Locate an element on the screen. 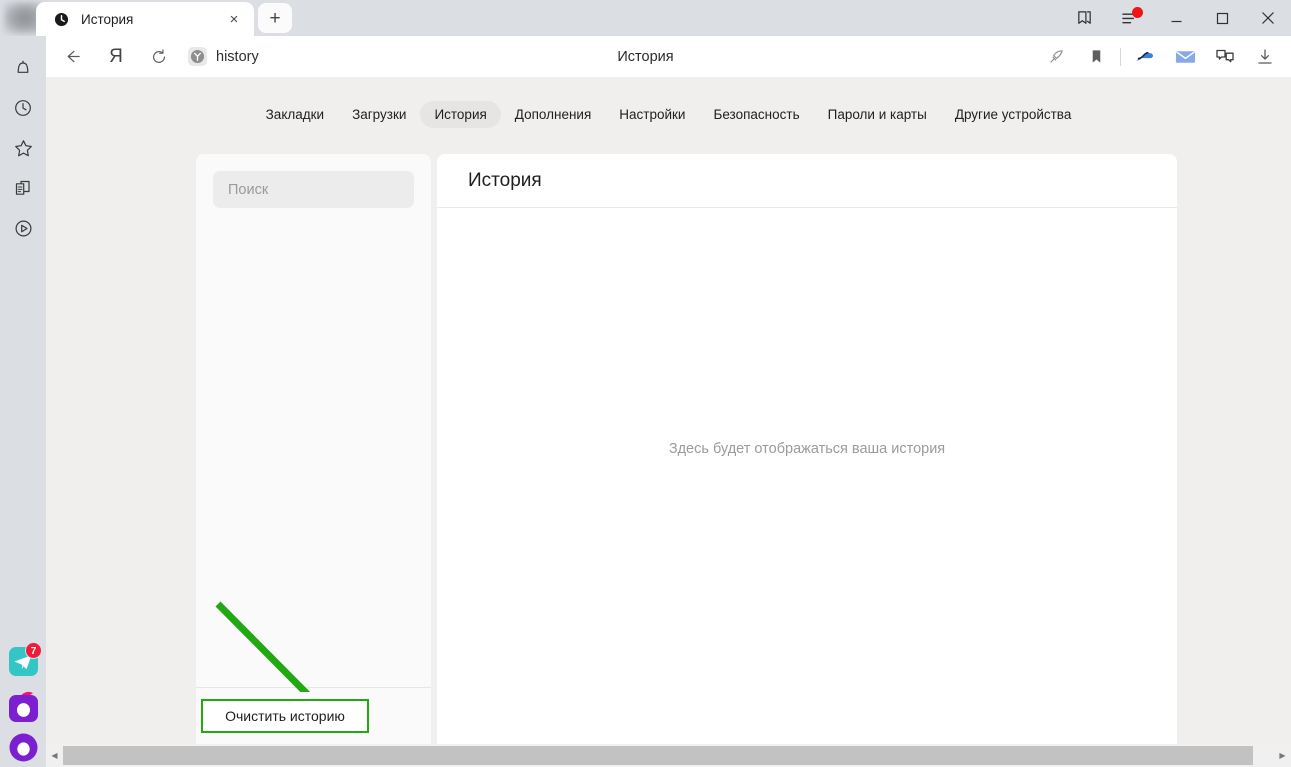 The image size is (1291, 767). menu-icon is located at coordinates (1130, 18).